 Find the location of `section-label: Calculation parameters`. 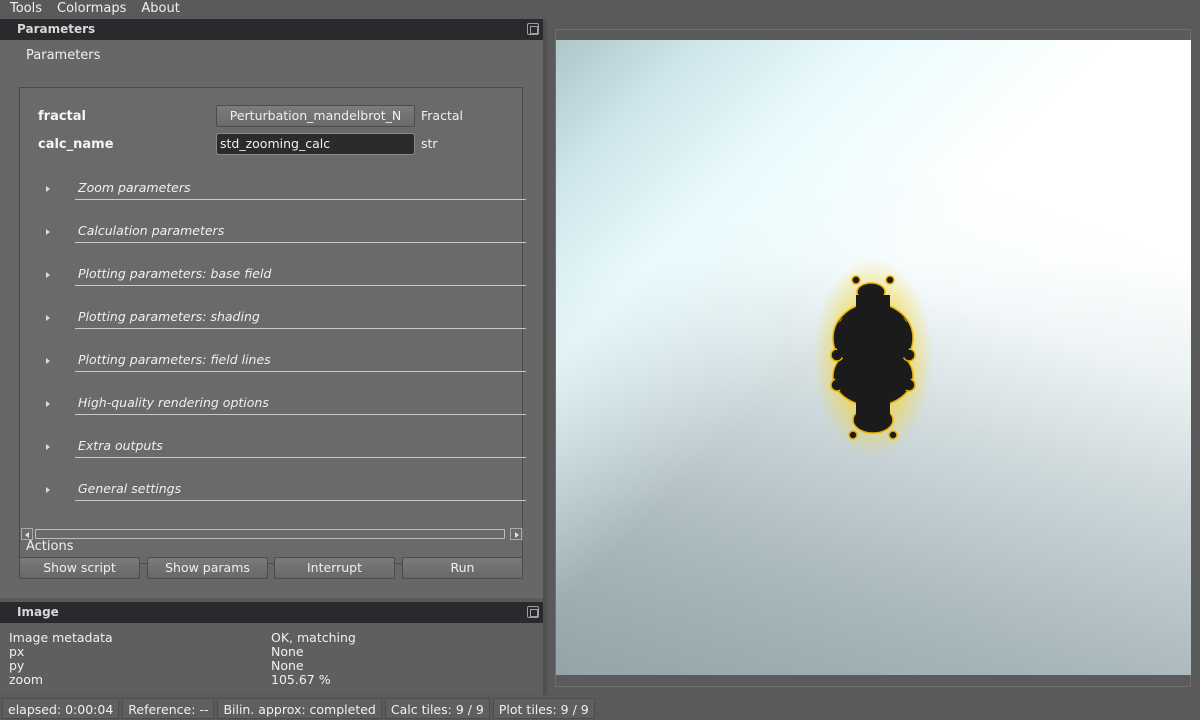

section-label: Calculation parameters is located at coordinates (151, 230).